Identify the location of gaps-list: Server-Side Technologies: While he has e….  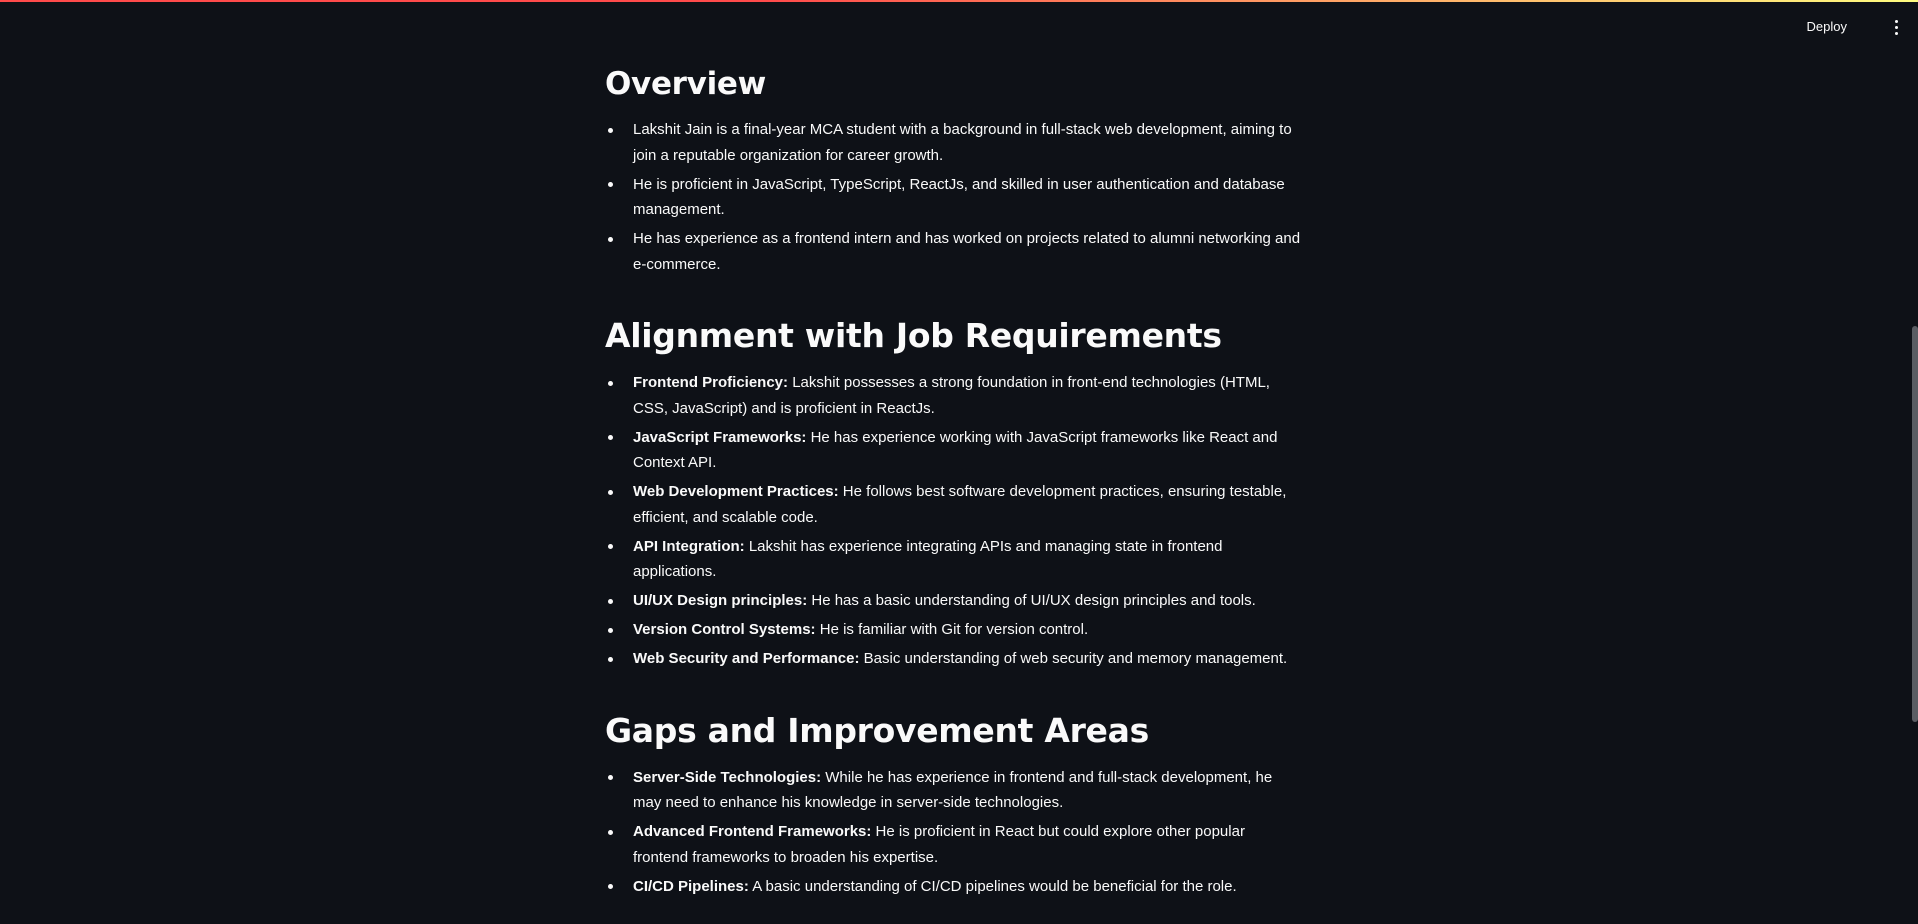
(957, 832).